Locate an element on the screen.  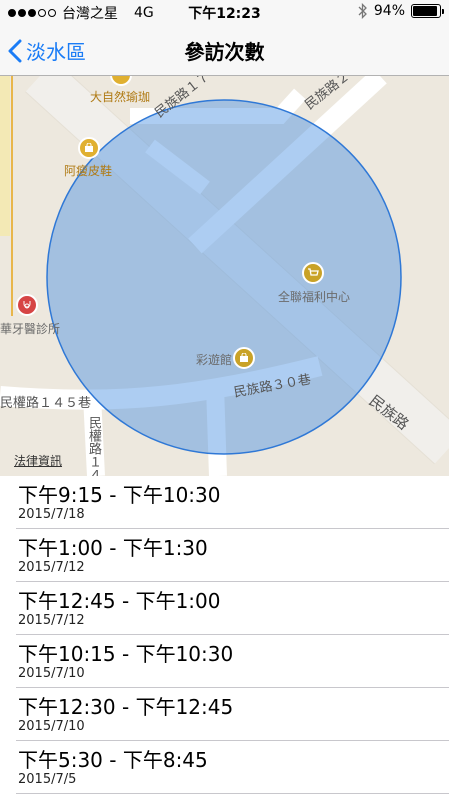
visit-time-range: 下午1:00 - 下午1:30 is located at coordinates (113, 548).